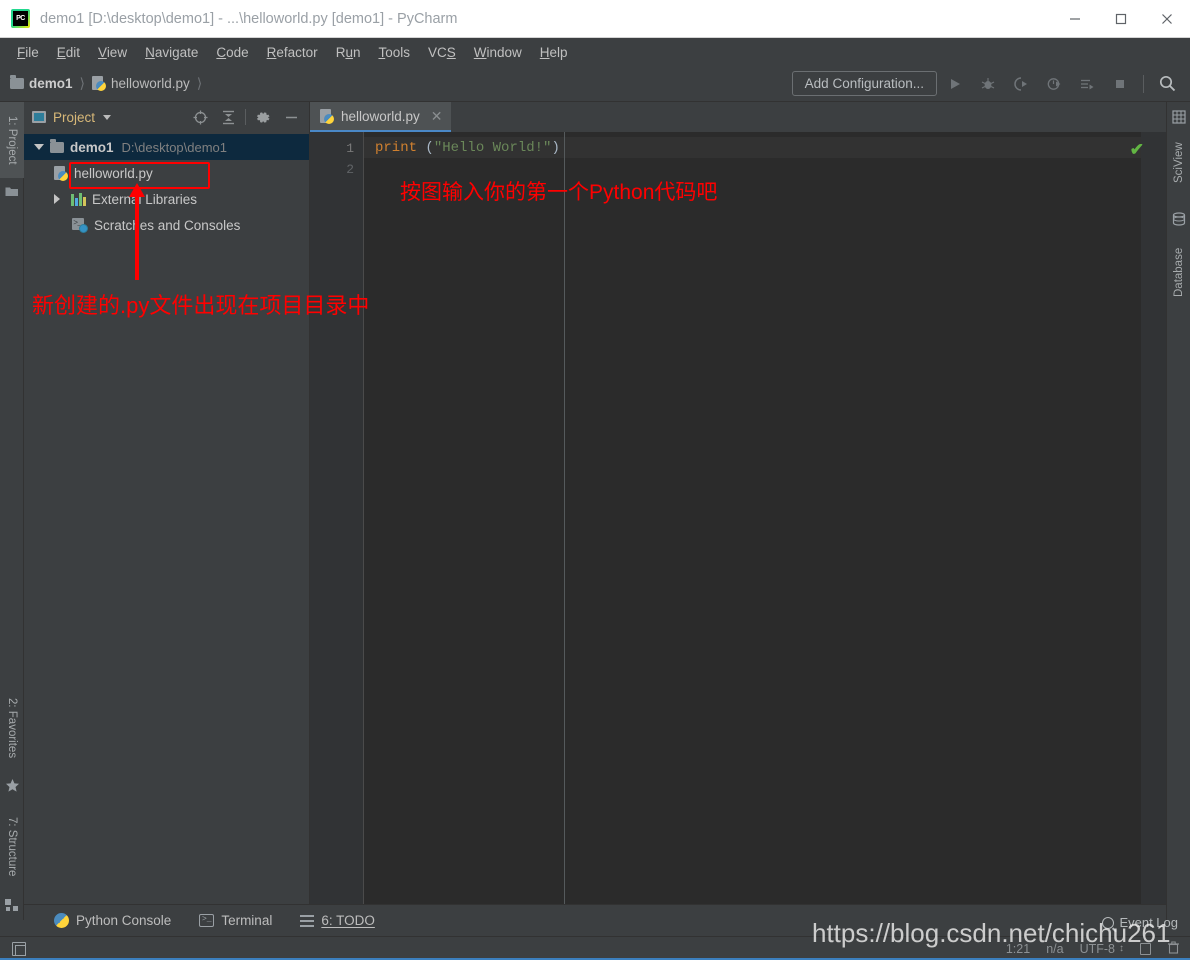 The width and height of the screenshot is (1190, 960). What do you see at coordinates (112, 52) in the screenshot?
I see `menu-view: View` at bounding box center [112, 52].